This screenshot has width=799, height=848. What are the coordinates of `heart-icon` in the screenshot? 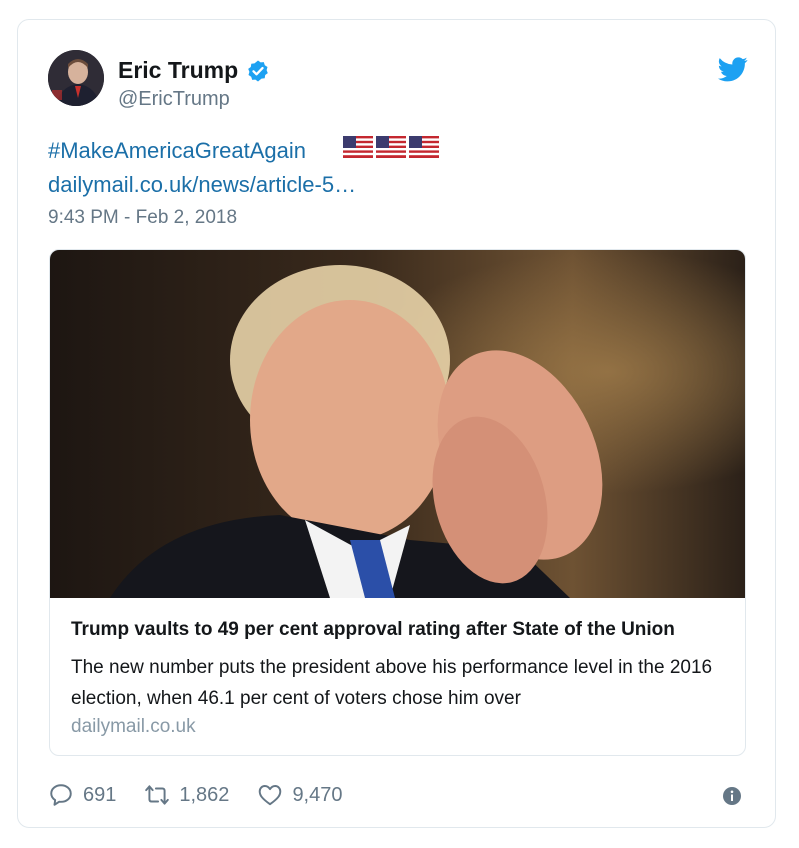 It's located at (270, 795).